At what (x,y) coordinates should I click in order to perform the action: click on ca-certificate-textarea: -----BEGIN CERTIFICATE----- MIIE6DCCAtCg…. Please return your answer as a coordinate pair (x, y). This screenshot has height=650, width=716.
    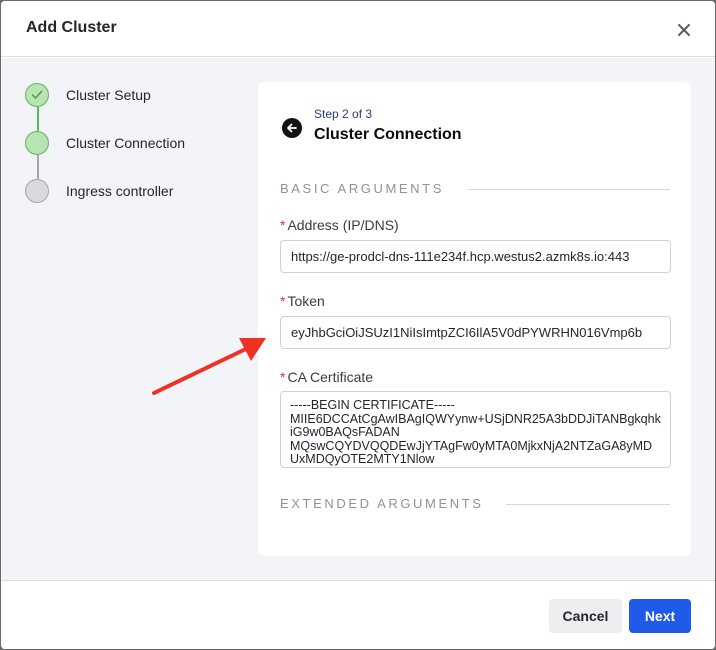
    Looking at the image, I should click on (475, 429).